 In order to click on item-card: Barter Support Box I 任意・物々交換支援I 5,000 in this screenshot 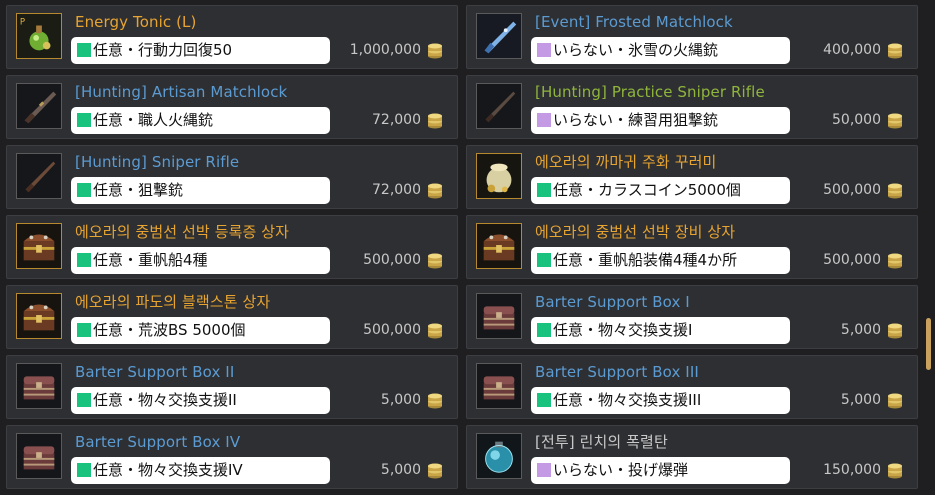, I will do `click(692, 317)`.